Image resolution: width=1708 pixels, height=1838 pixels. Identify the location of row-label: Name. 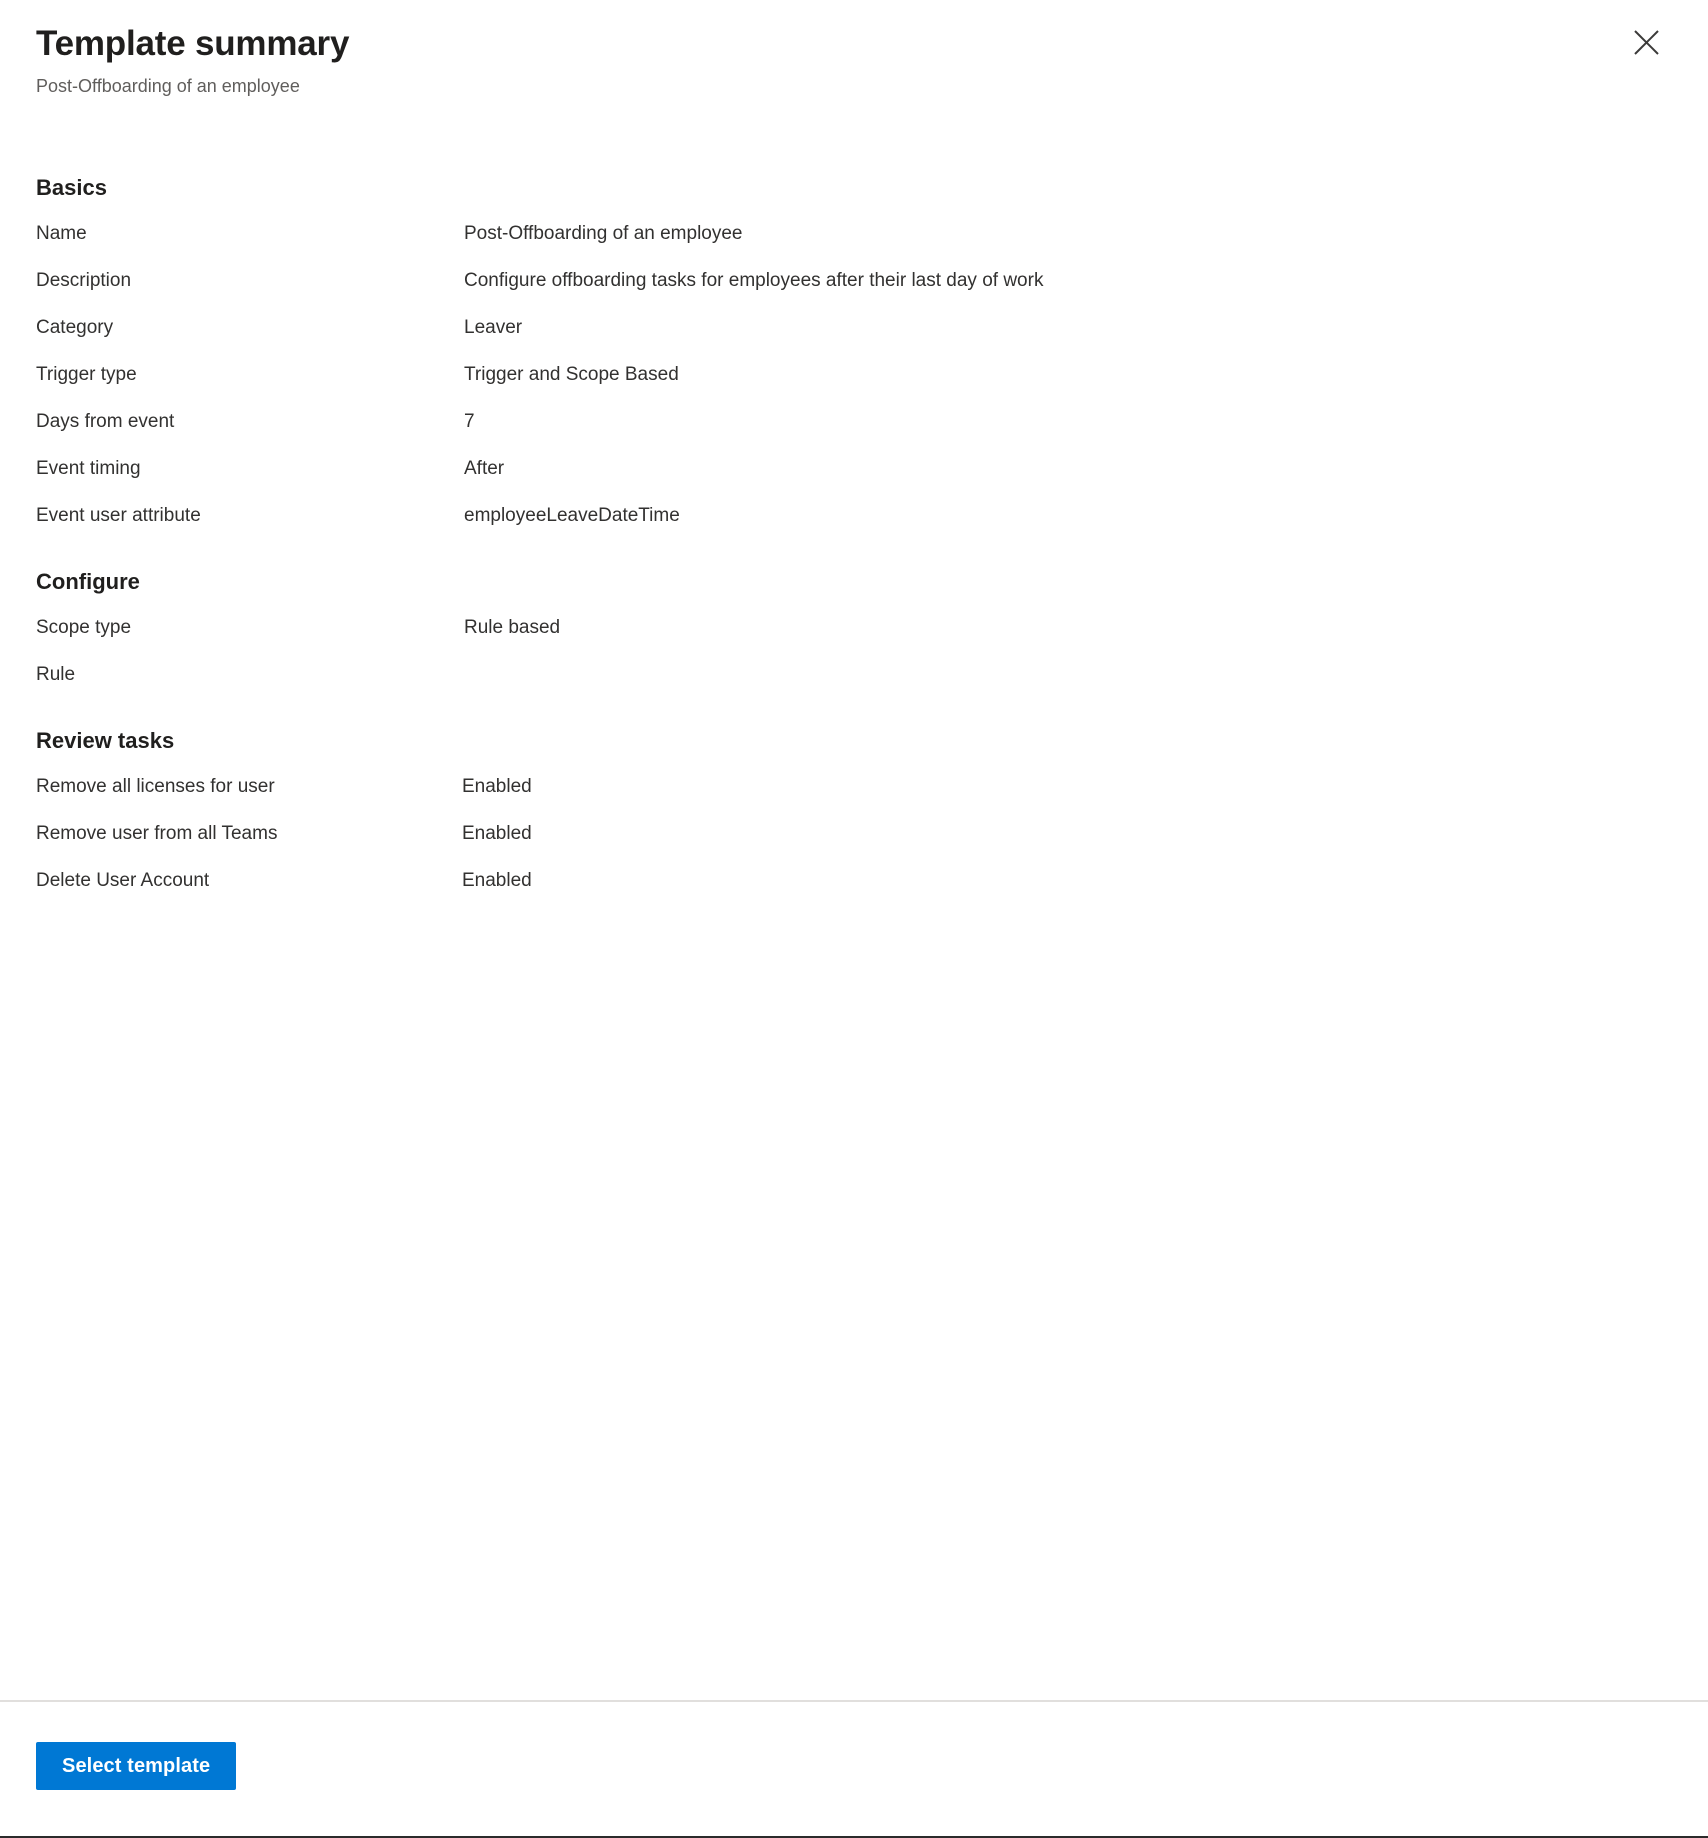
(61, 233).